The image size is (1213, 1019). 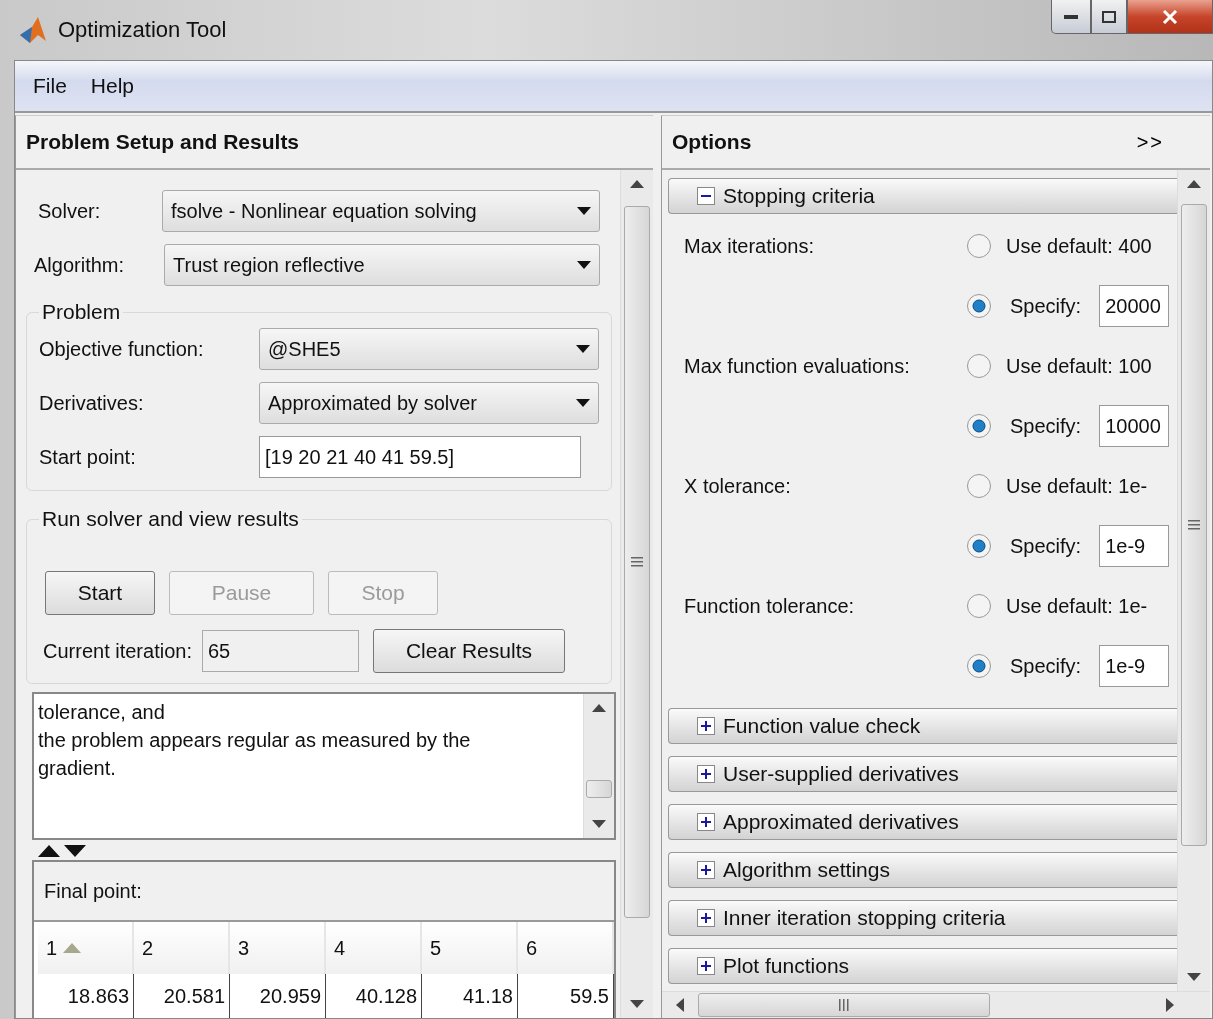 What do you see at coordinates (1150, 142) in the screenshot?
I see `expand-button: >>` at bounding box center [1150, 142].